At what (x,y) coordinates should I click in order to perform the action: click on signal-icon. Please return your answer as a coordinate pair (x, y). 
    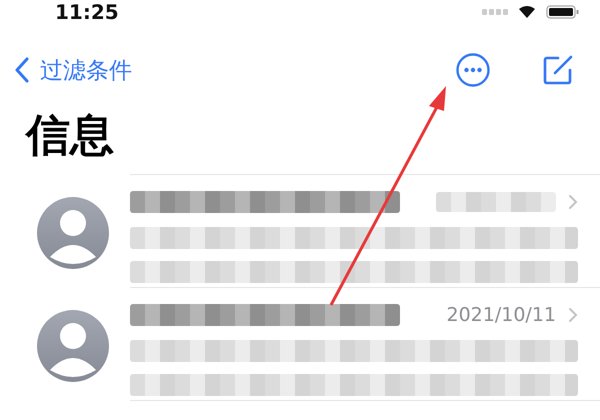
    Looking at the image, I should click on (495, 12).